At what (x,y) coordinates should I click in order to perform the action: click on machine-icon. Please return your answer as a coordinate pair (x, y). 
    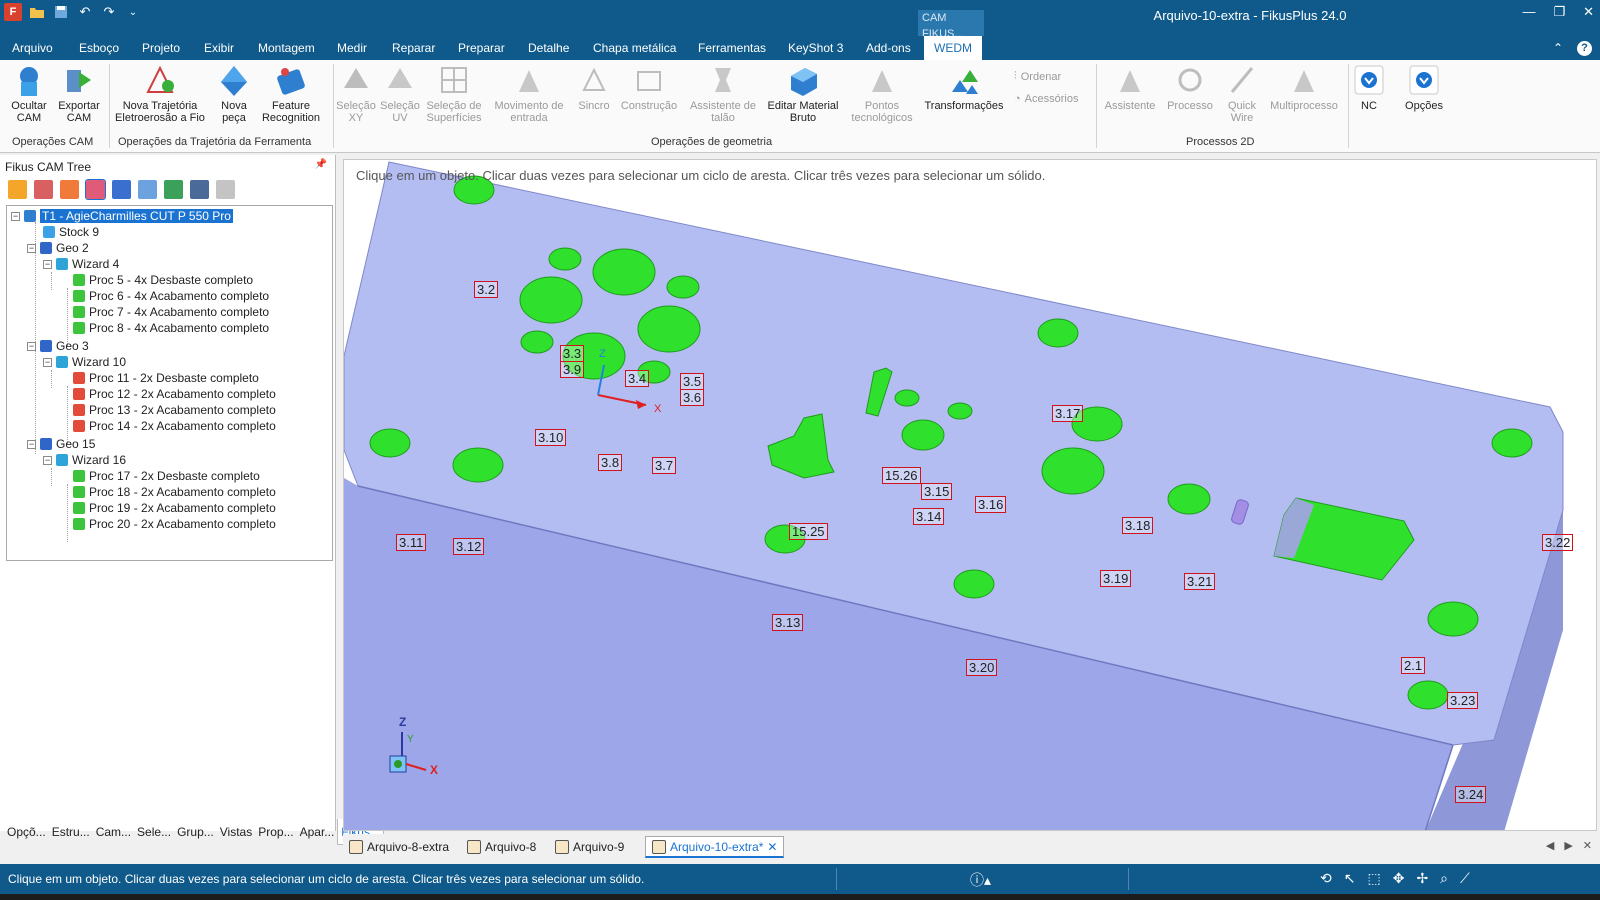
    Looking at the image, I should click on (17, 189).